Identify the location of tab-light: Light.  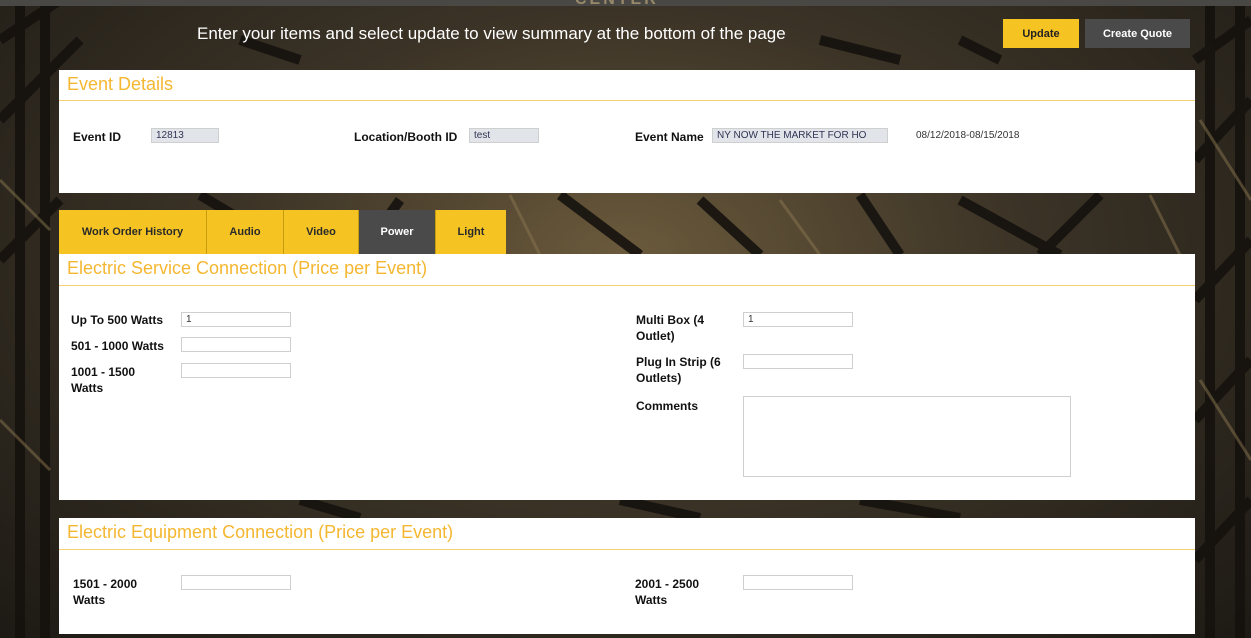
(471, 232).